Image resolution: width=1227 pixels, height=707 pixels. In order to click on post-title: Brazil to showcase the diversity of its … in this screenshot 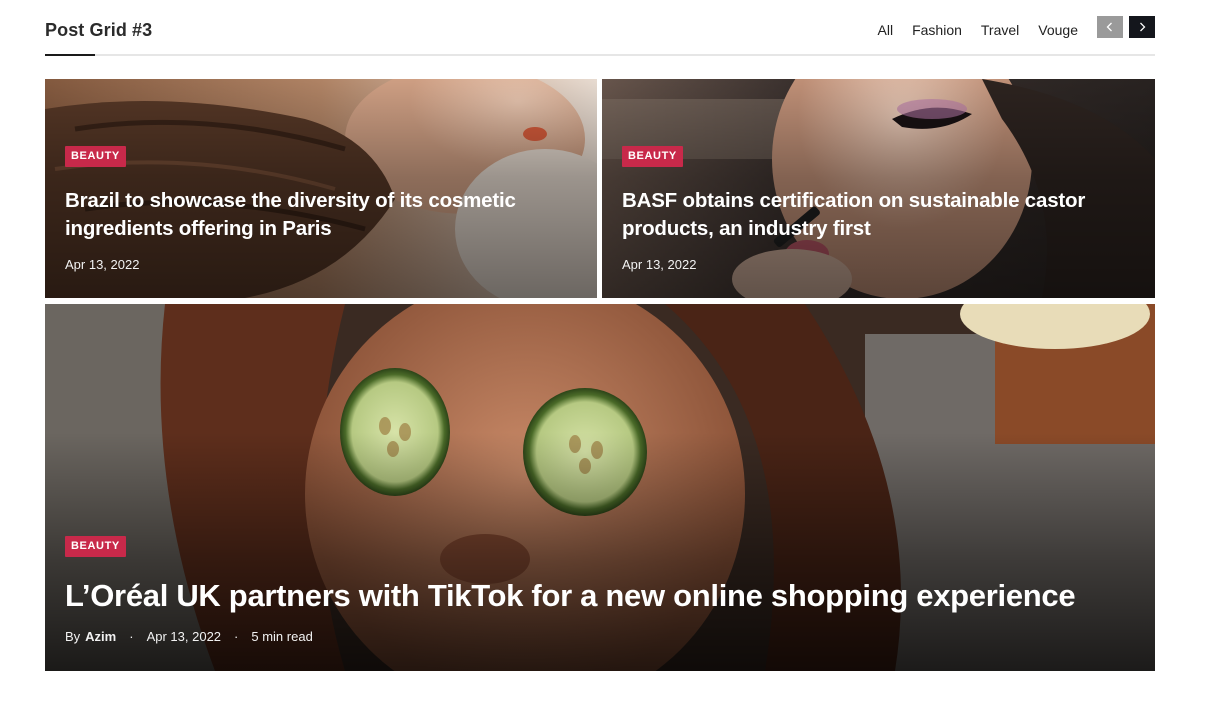, I will do `click(315, 215)`.